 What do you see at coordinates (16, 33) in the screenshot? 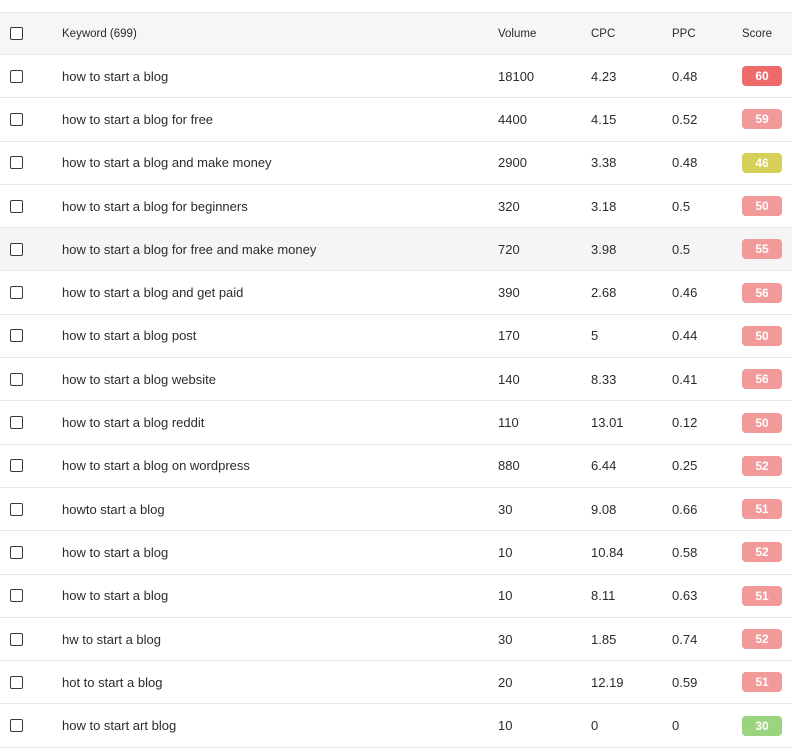
I see `select-all-checkbox` at bounding box center [16, 33].